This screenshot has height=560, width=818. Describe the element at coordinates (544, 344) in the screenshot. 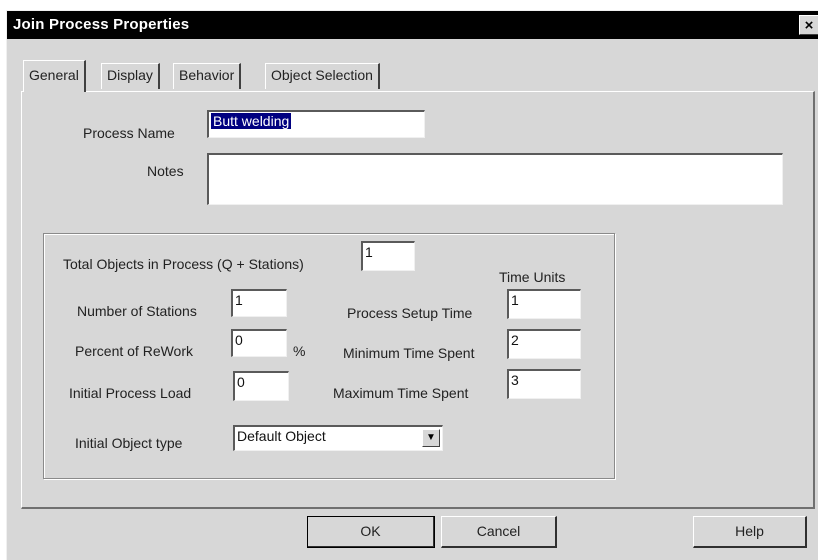

I see `min-time-input: 2` at that location.